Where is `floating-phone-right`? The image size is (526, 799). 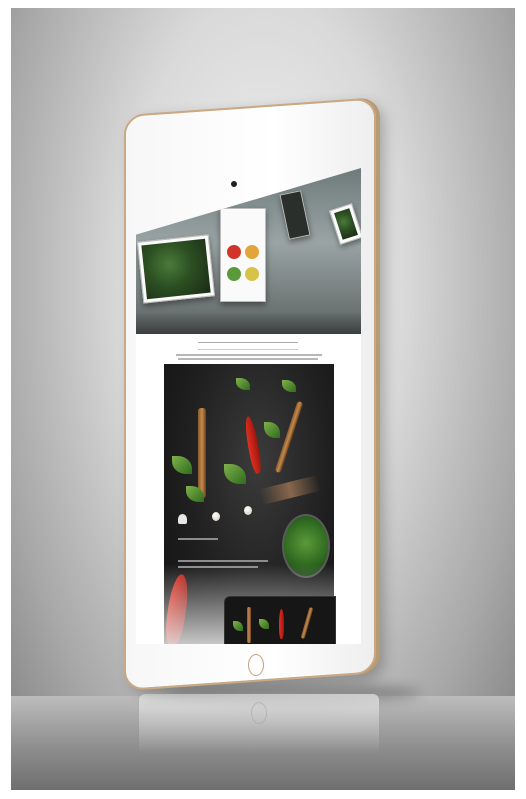 floating-phone-right is located at coordinates (295, 215).